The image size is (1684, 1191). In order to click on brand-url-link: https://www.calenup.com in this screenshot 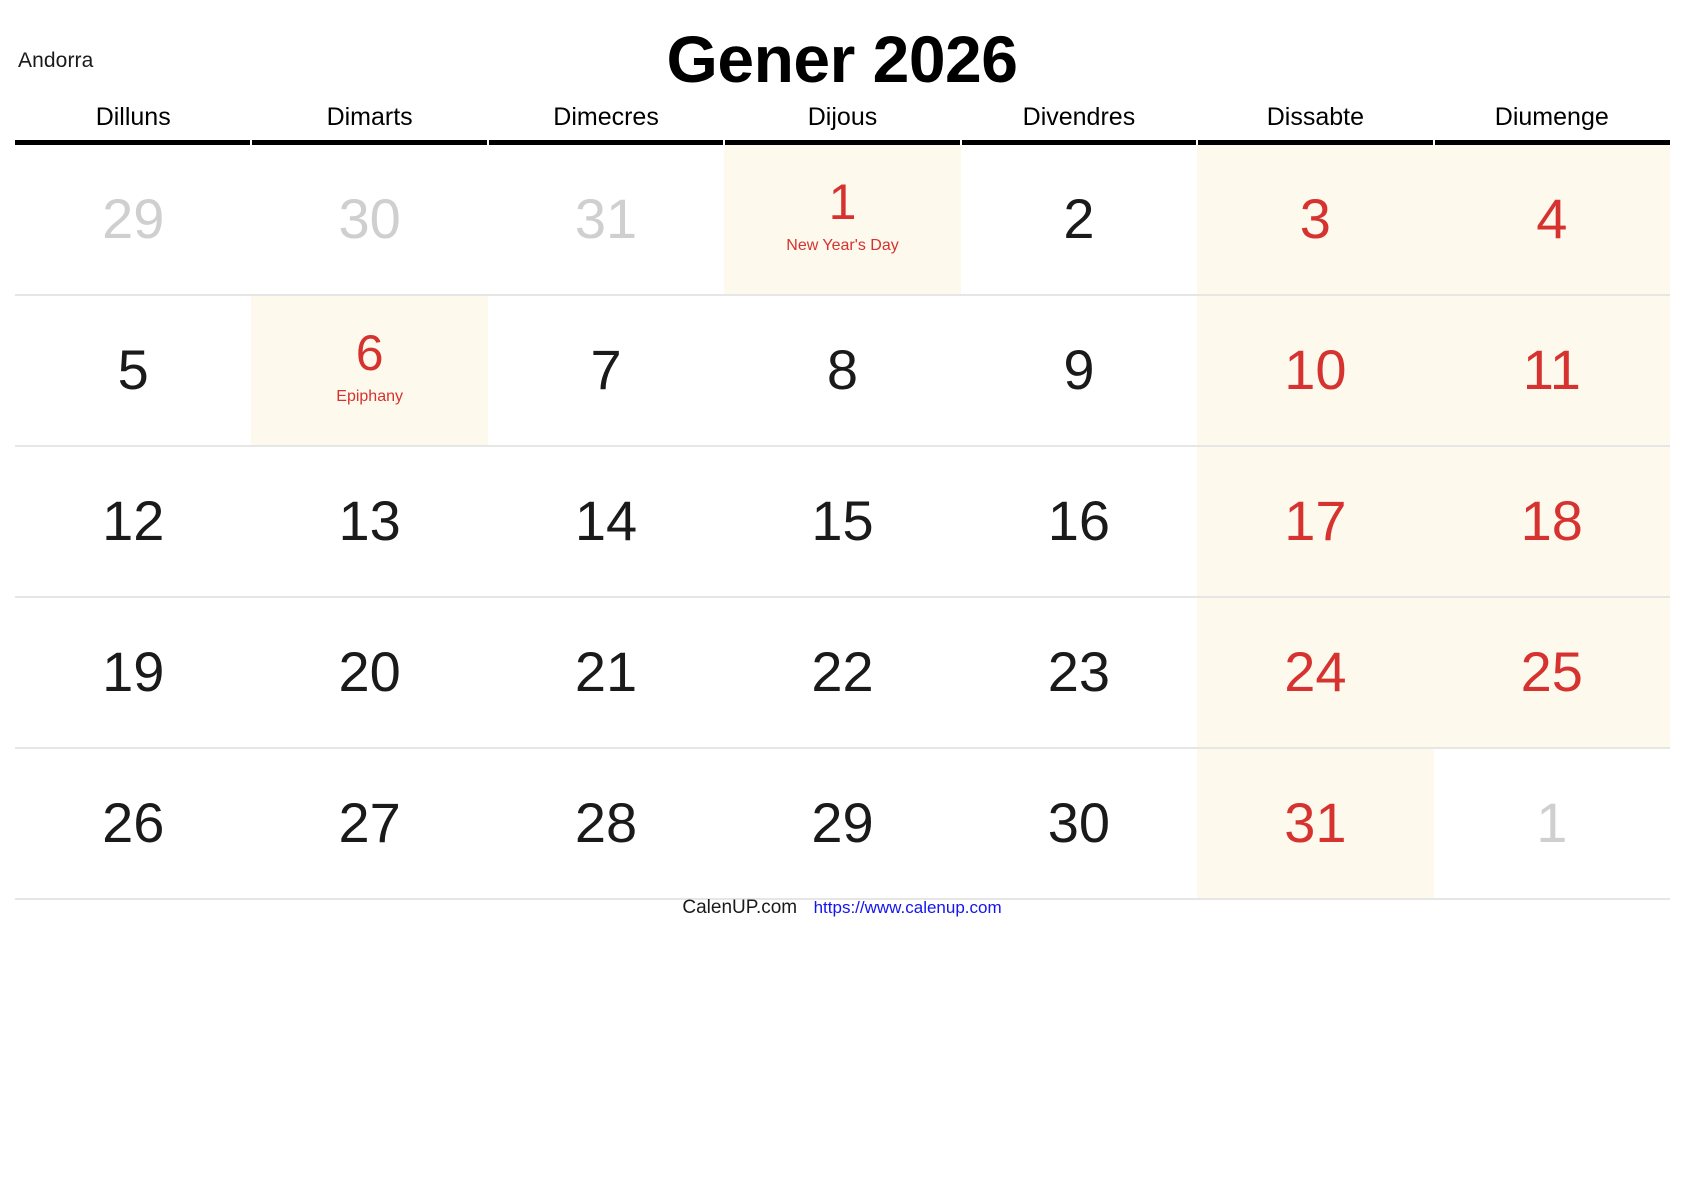, I will do `click(908, 907)`.